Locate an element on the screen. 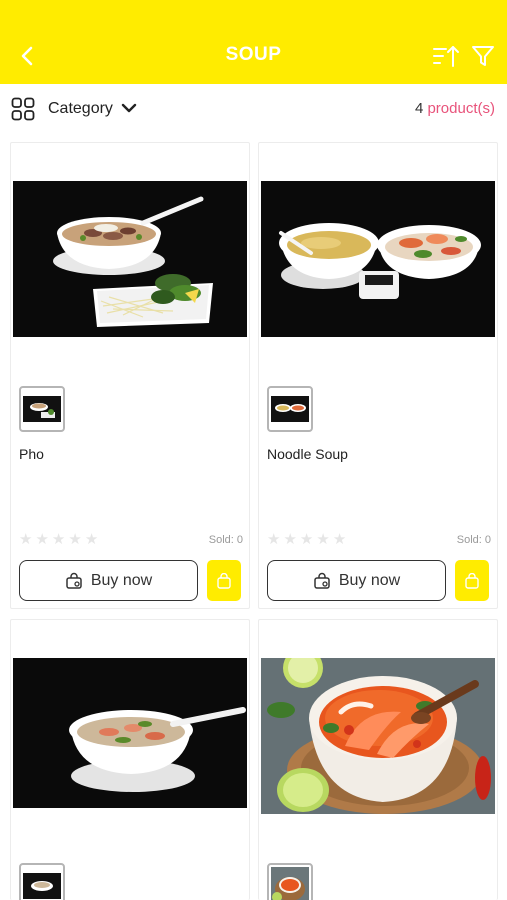 The height and width of the screenshot is (900, 507). sort-ascending-icon is located at coordinates (446, 56).